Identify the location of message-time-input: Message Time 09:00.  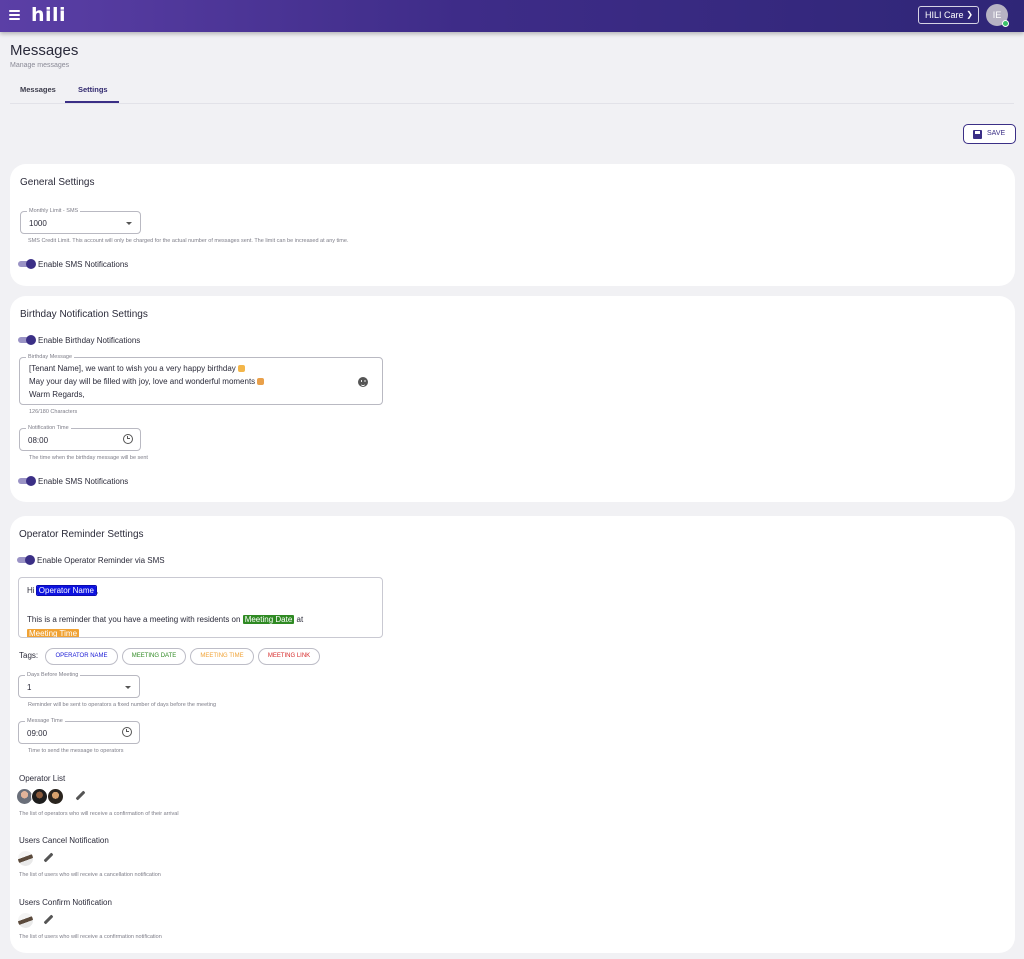
(79, 730).